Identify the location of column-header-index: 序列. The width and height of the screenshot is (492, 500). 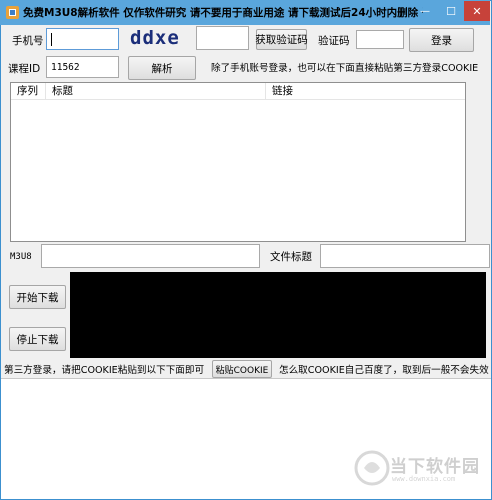
(28, 91).